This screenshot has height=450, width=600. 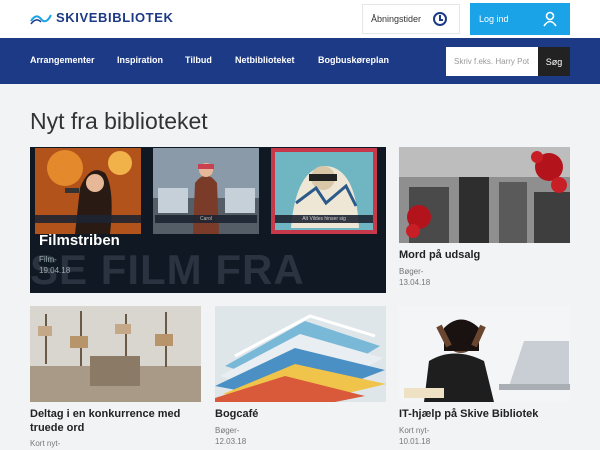 What do you see at coordinates (140, 60) in the screenshot?
I see `nav-item-inspiration: Inspiration` at bounding box center [140, 60].